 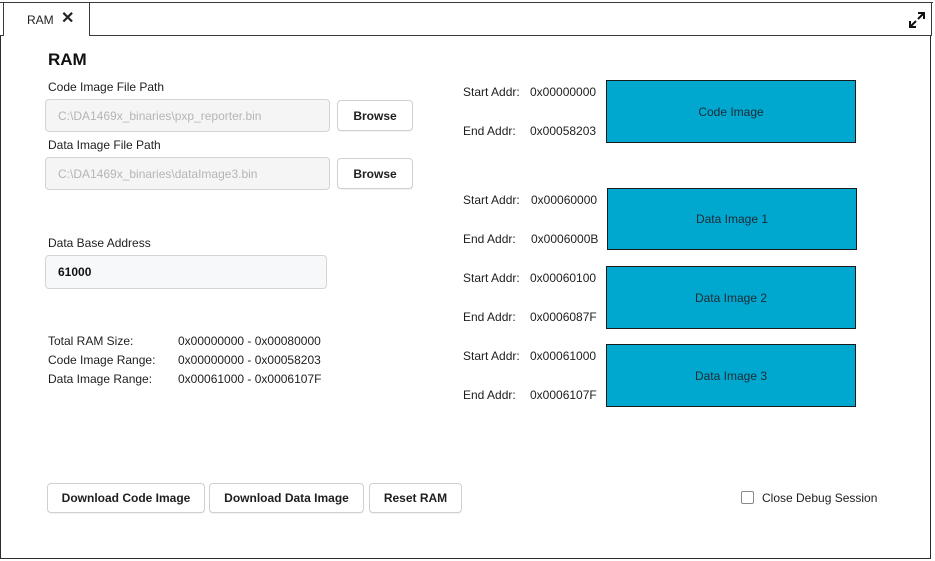 What do you see at coordinates (375, 115) in the screenshot?
I see `browse-code-image-button: Browse` at bounding box center [375, 115].